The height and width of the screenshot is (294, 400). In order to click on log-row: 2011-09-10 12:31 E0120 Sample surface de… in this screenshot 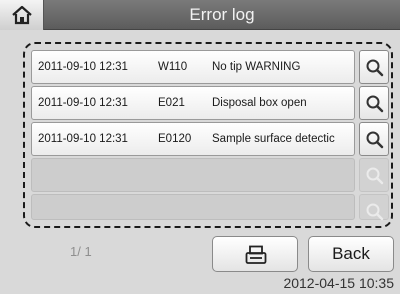, I will do `click(193, 139)`.